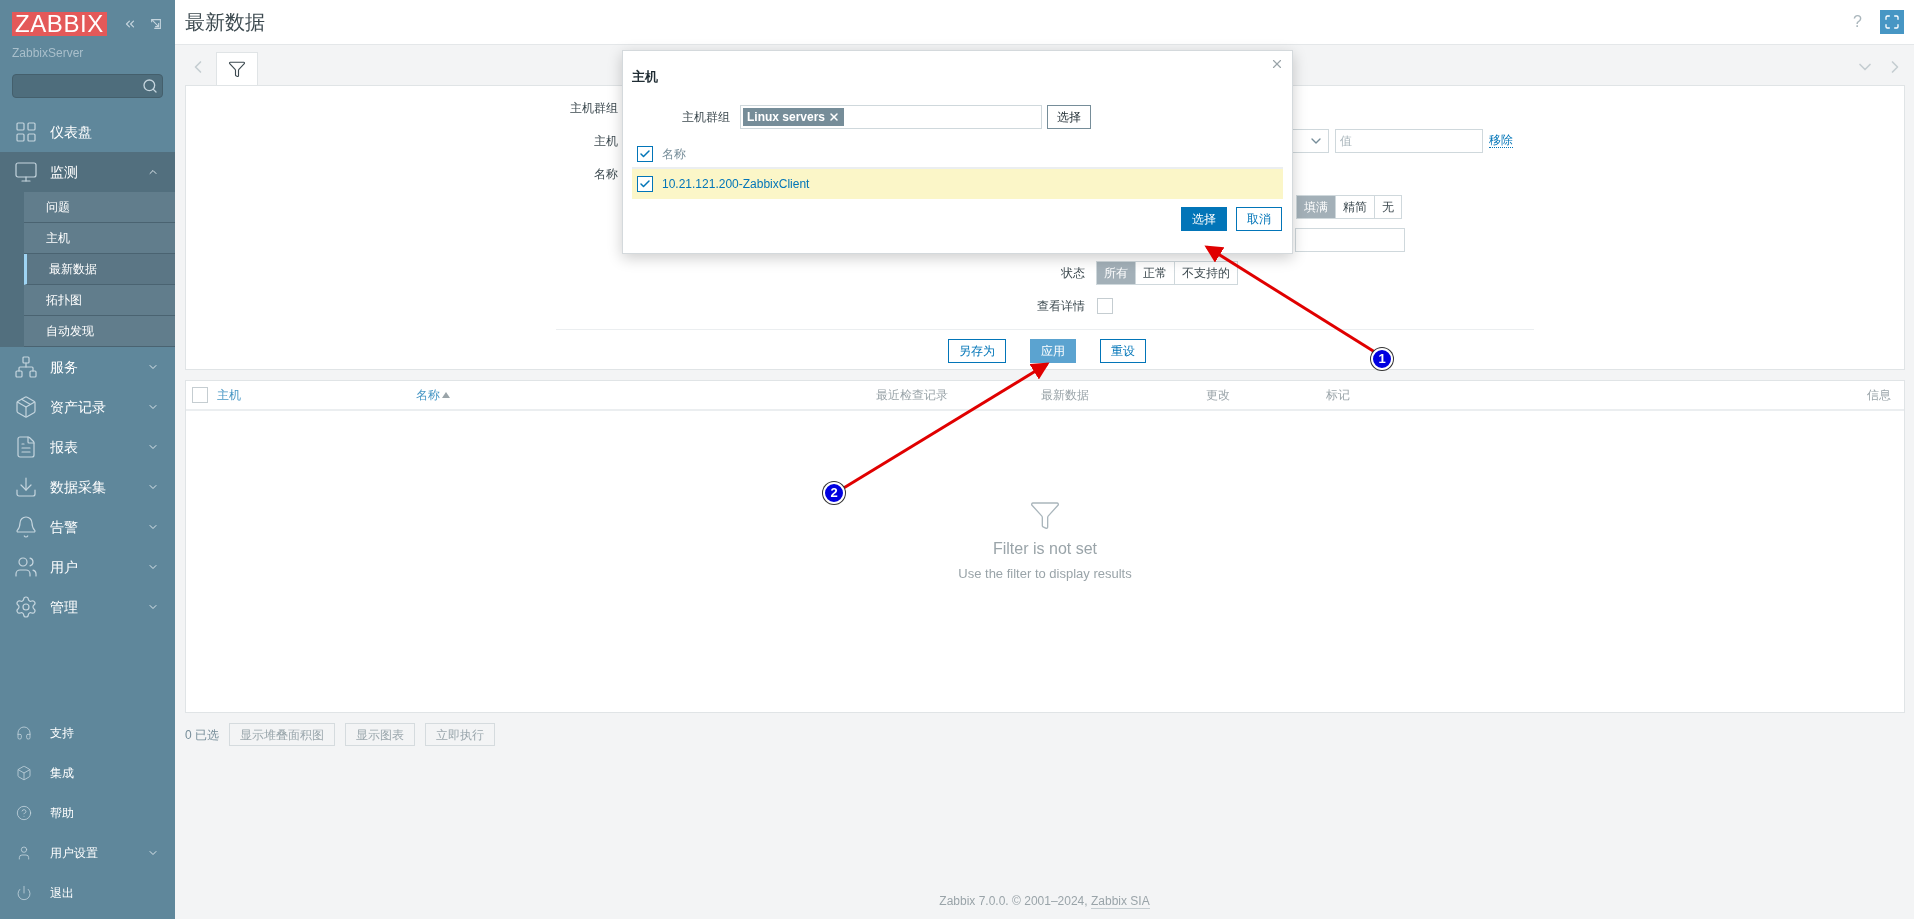 The image size is (1914, 919). Describe the element at coordinates (87, 567) in the screenshot. I see `menu-item: 用户` at that location.